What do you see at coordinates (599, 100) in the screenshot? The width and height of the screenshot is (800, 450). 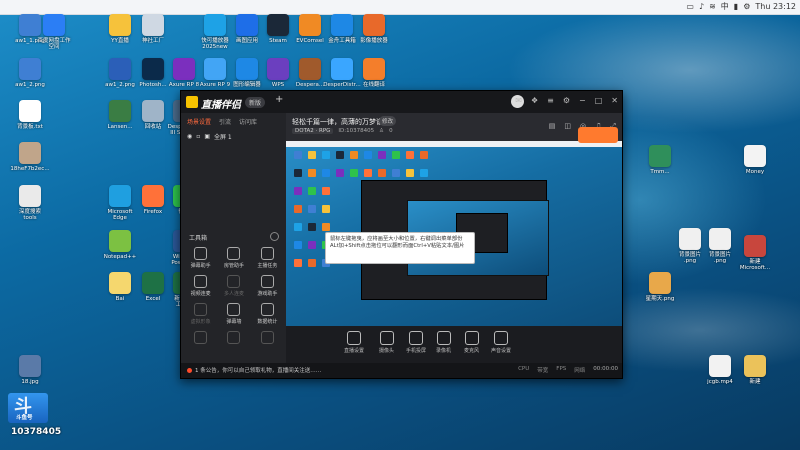 I see `maximize-icon: □` at bounding box center [599, 100].